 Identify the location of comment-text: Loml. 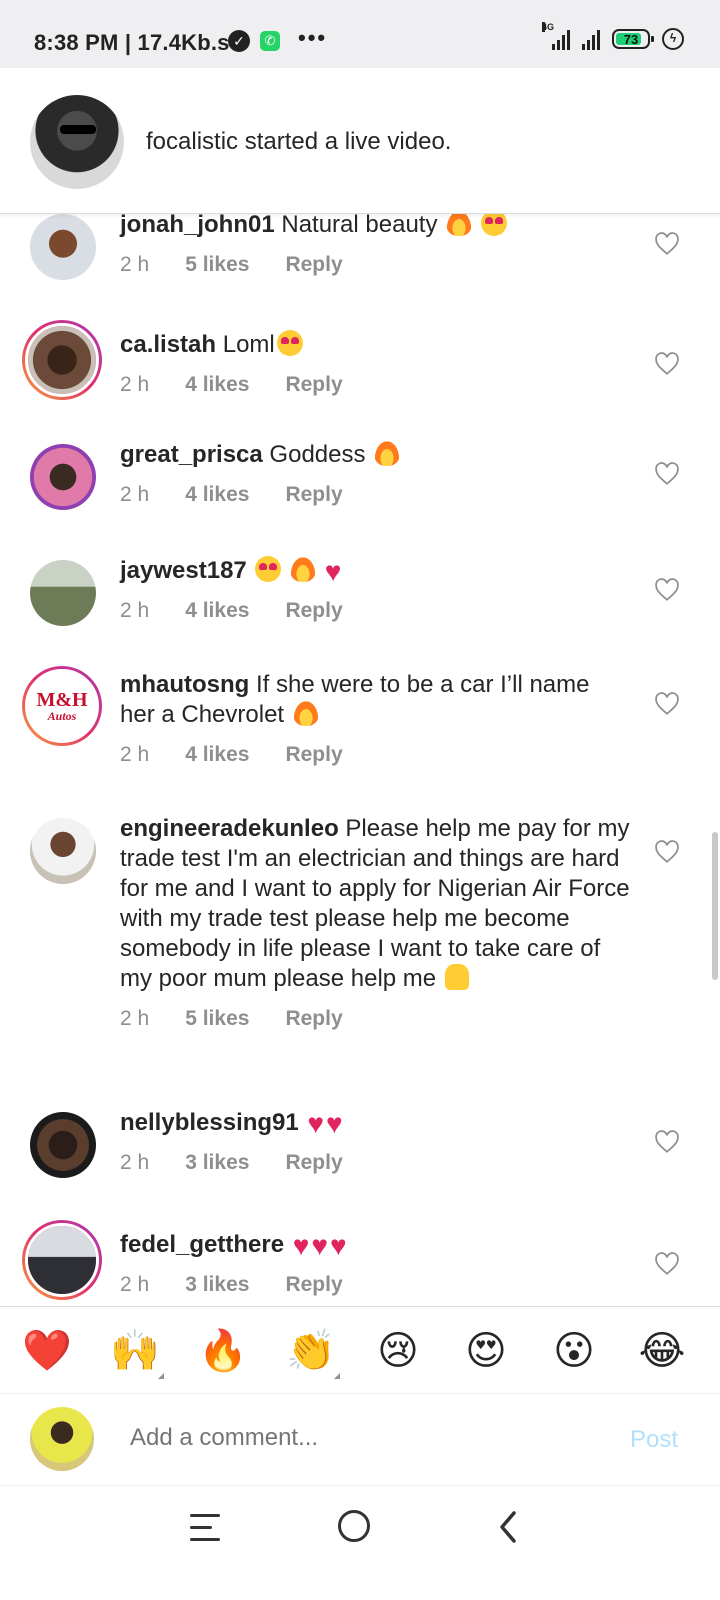
(248, 344).